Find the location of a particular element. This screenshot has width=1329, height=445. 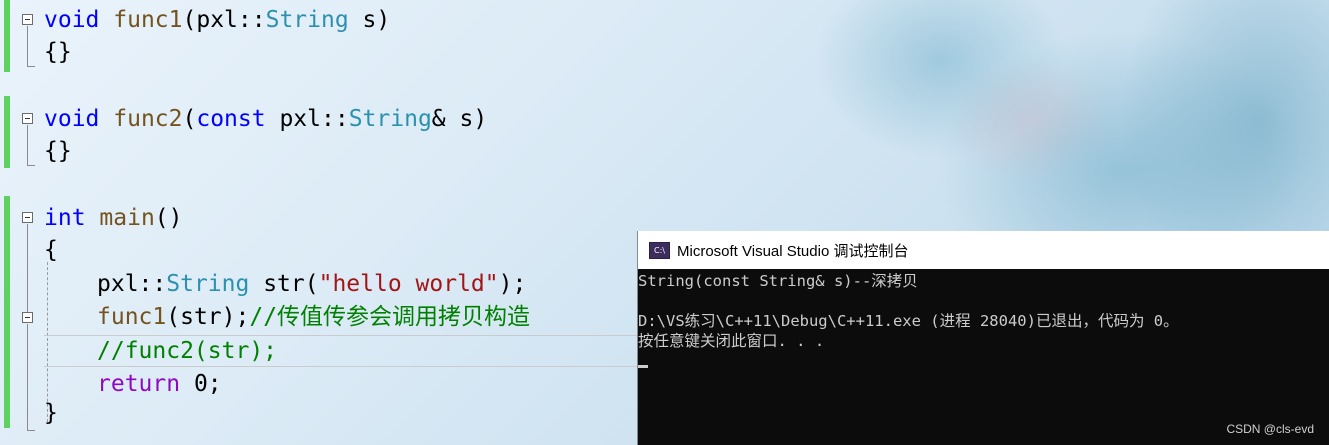

console-title: Microsoft Visual Studio 调试控制台 is located at coordinates (793, 251).